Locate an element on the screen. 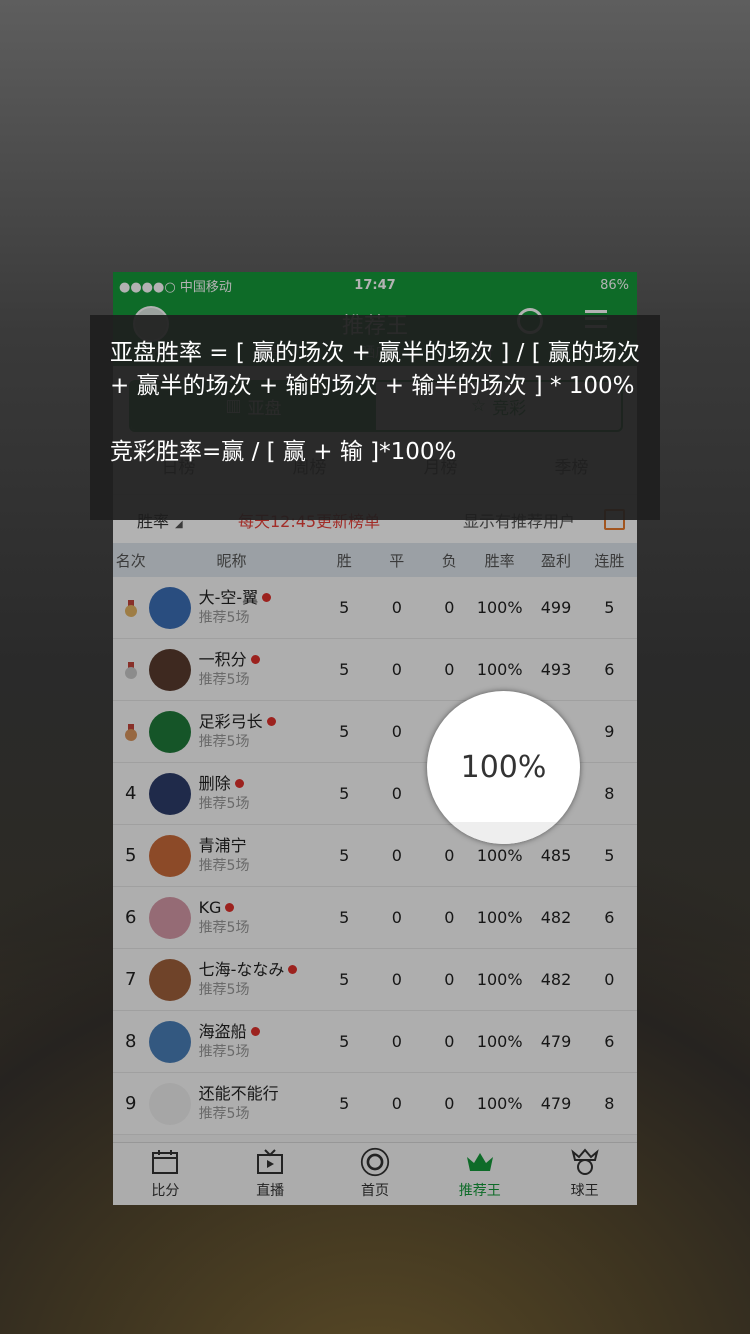 The width and height of the screenshot is (750, 1334). table-row: 7 七海-ななみ 推荐5场 5 0 0 100% 482 0 is located at coordinates (375, 980).